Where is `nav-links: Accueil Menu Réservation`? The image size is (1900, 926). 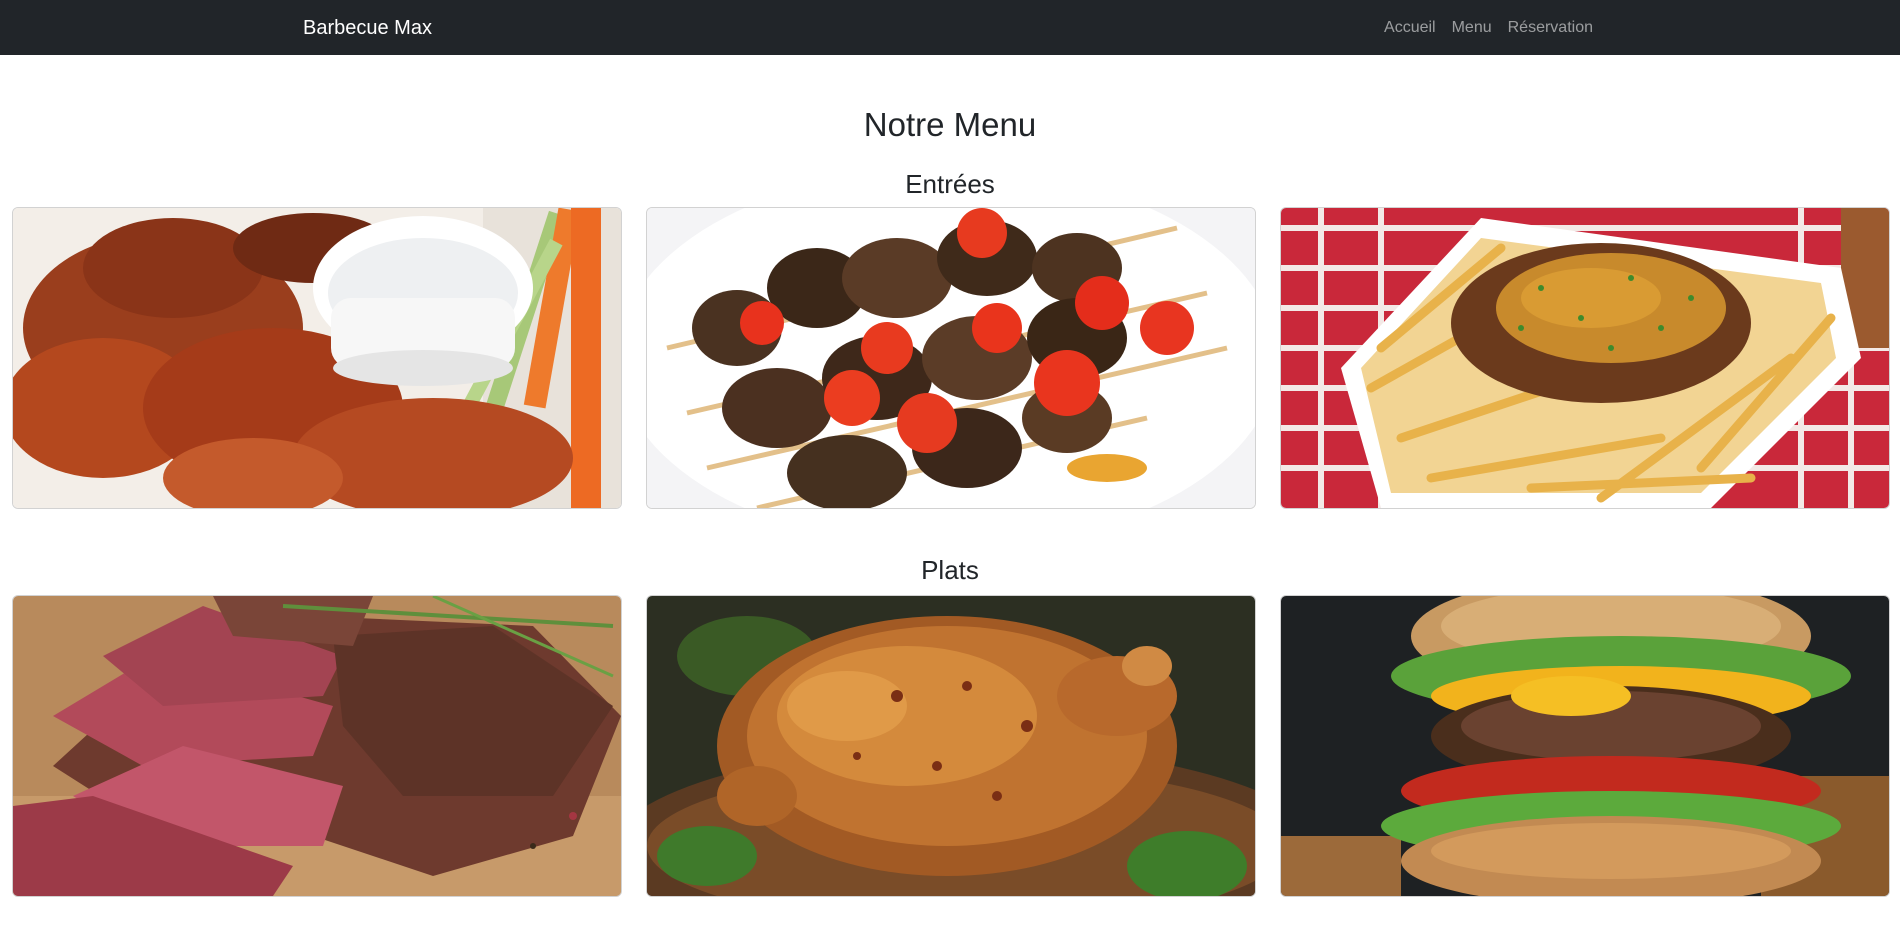 nav-links: Accueil Menu Réservation is located at coordinates (1488, 27).